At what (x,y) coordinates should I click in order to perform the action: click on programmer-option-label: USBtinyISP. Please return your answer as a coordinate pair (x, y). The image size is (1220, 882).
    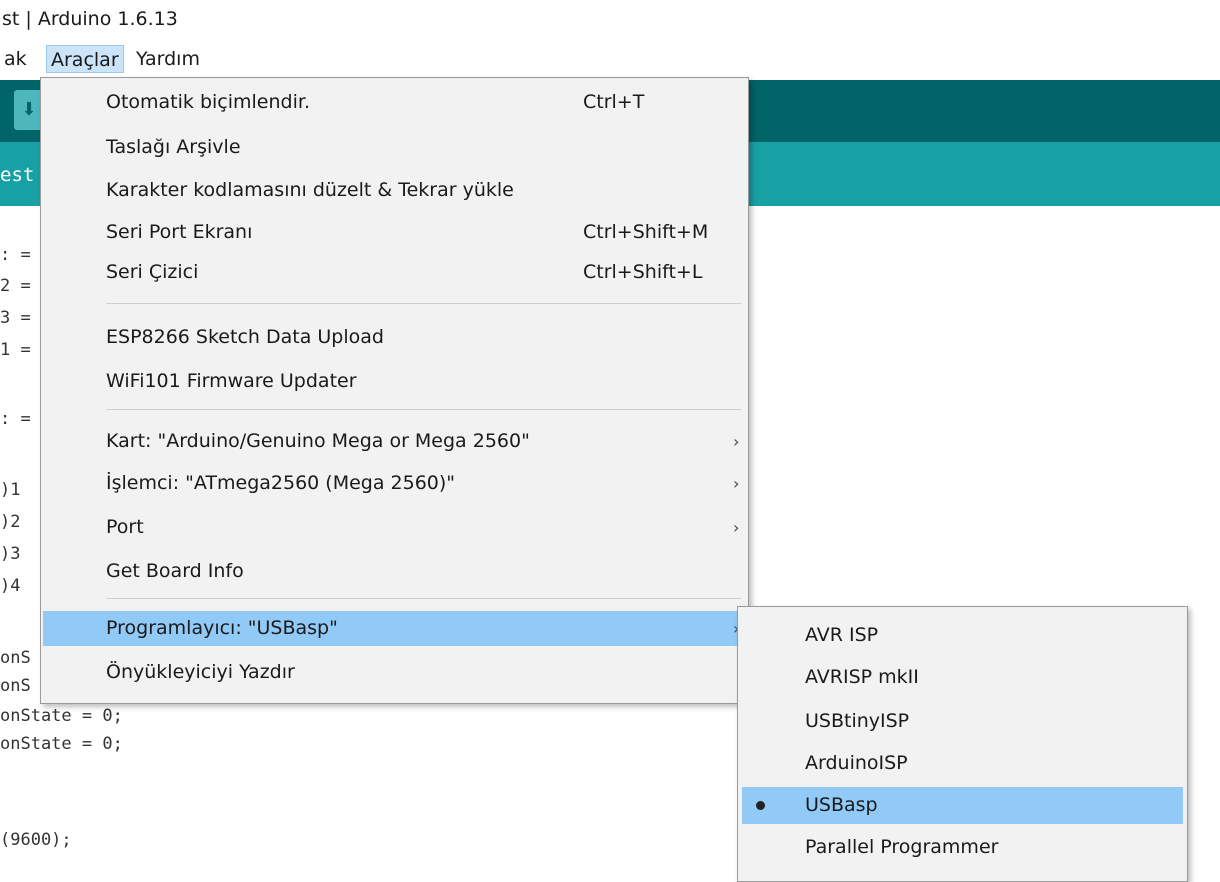
    Looking at the image, I should click on (857, 721).